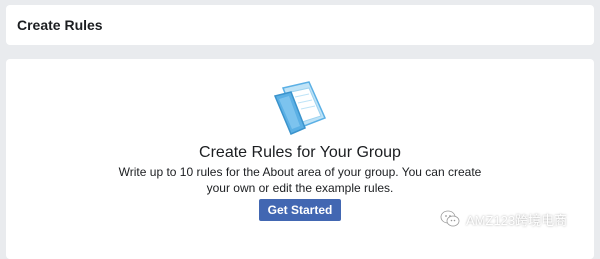  What do you see at coordinates (300, 210) in the screenshot?
I see `get-started-button: Get Started` at bounding box center [300, 210].